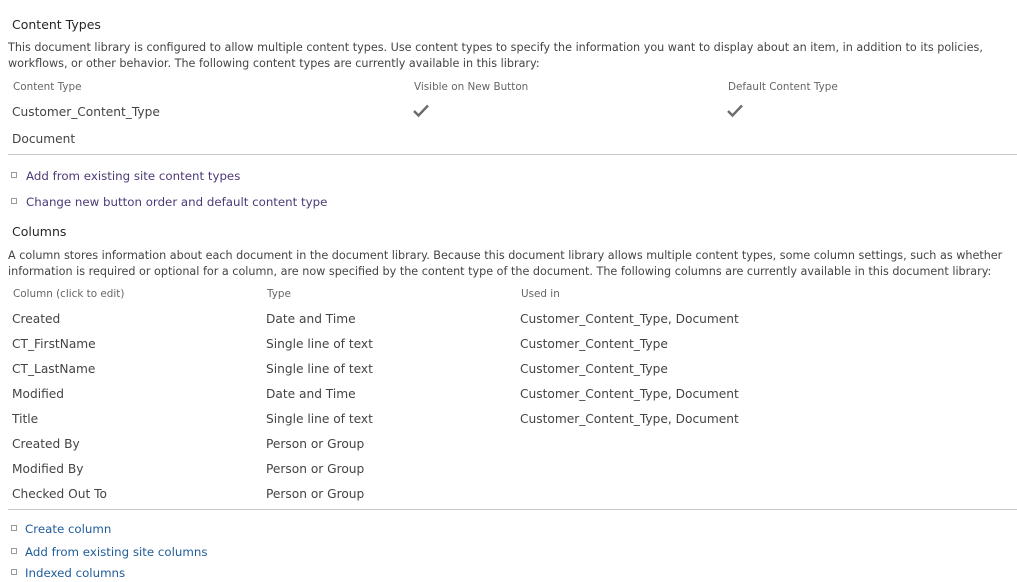  I want to click on content-type-column-header: Content Type, so click(47, 87).